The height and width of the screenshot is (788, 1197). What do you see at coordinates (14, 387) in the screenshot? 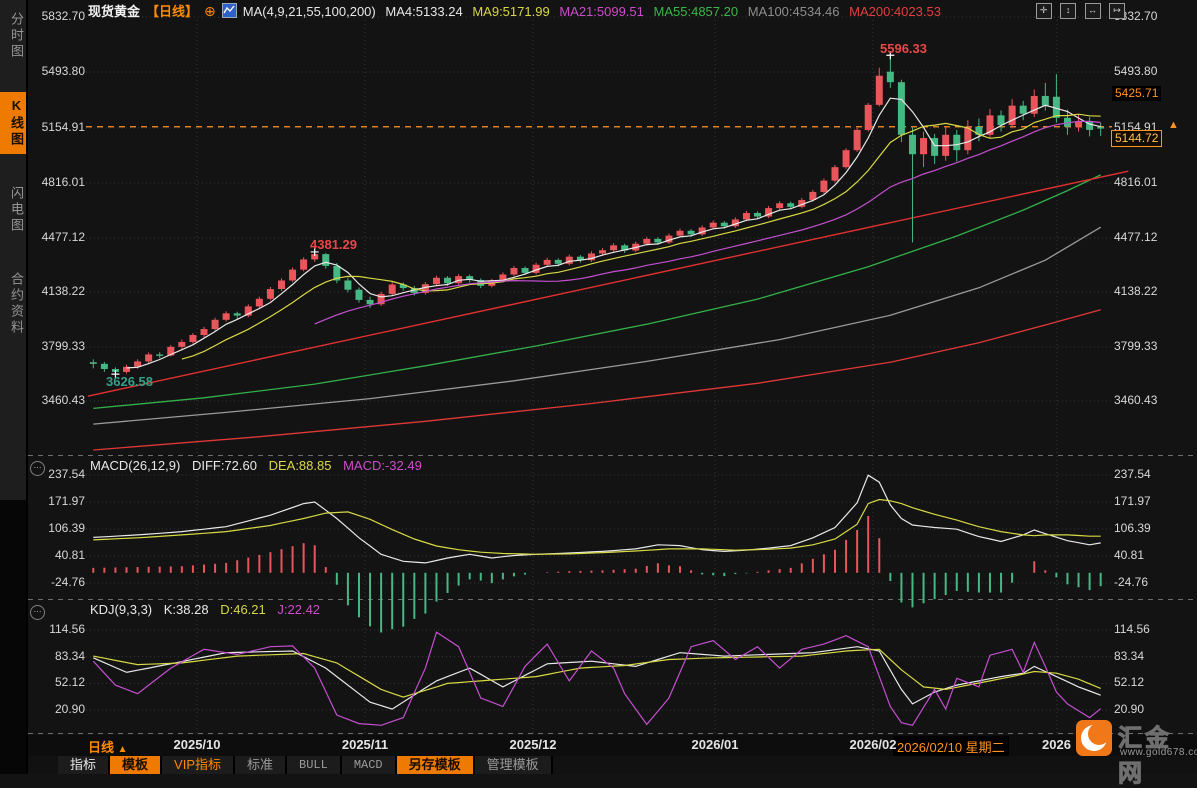
I see `sidebar: 分时图 K线图 闪电图 合约资料` at bounding box center [14, 387].